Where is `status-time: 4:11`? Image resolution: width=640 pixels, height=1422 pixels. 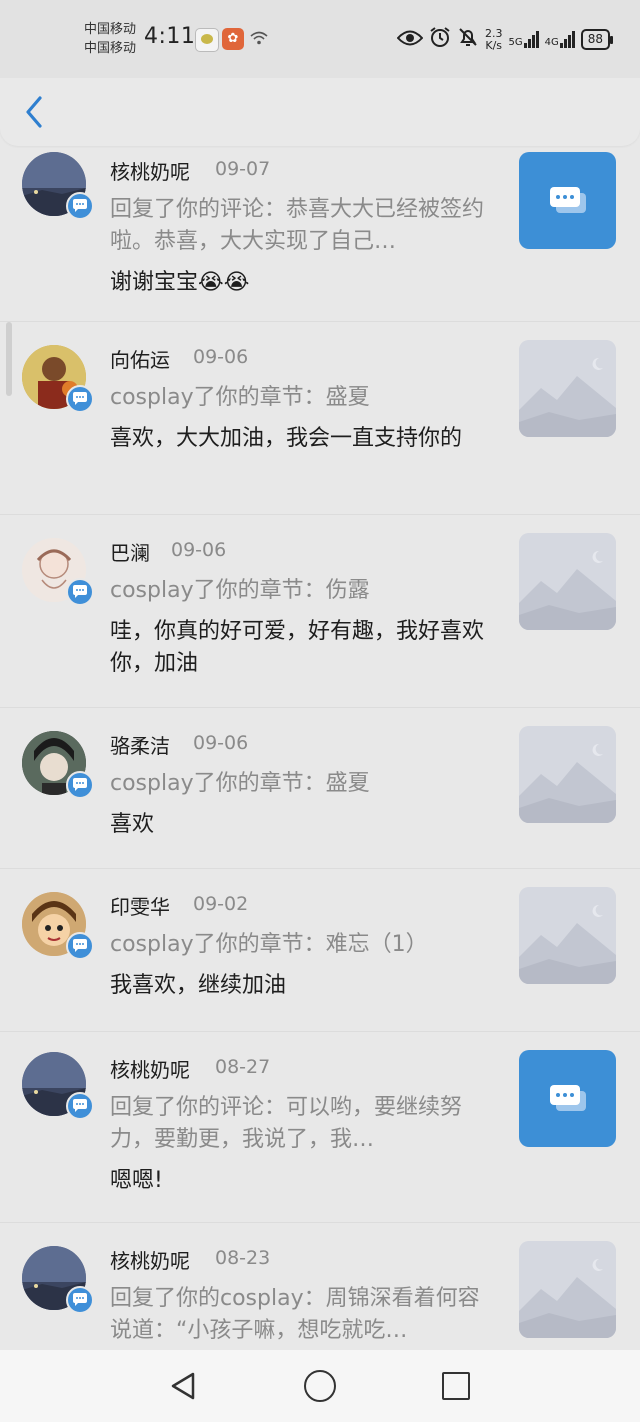 status-time: 4:11 is located at coordinates (170, 36).